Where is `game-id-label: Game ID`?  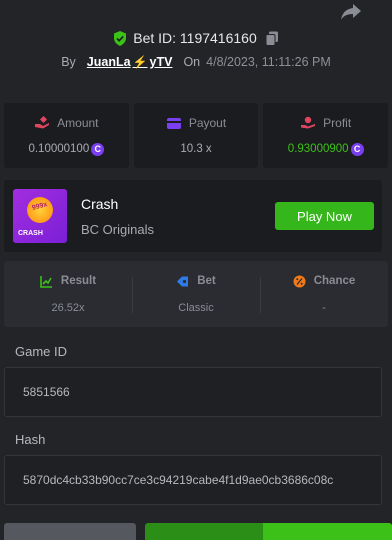 game-id-label: Game ID is located at coordinates (41, 351).